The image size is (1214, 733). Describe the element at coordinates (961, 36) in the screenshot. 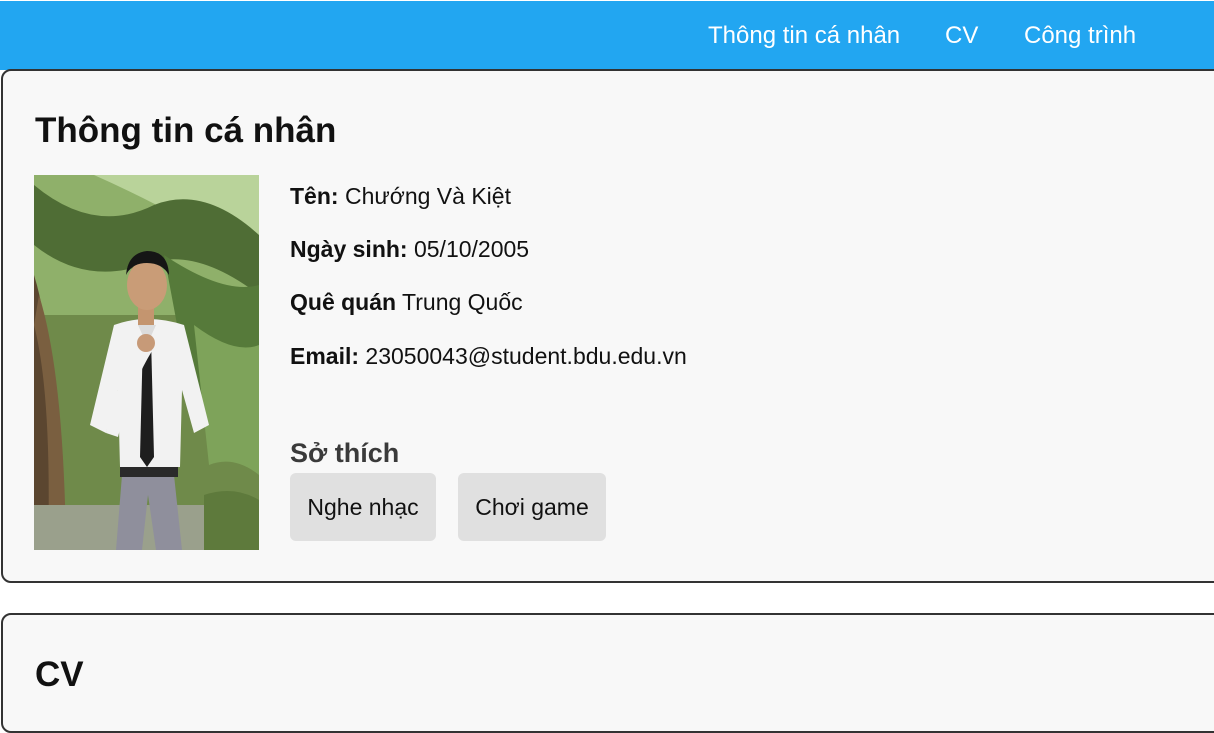

I see `nav-link-cv: CV` at that location.